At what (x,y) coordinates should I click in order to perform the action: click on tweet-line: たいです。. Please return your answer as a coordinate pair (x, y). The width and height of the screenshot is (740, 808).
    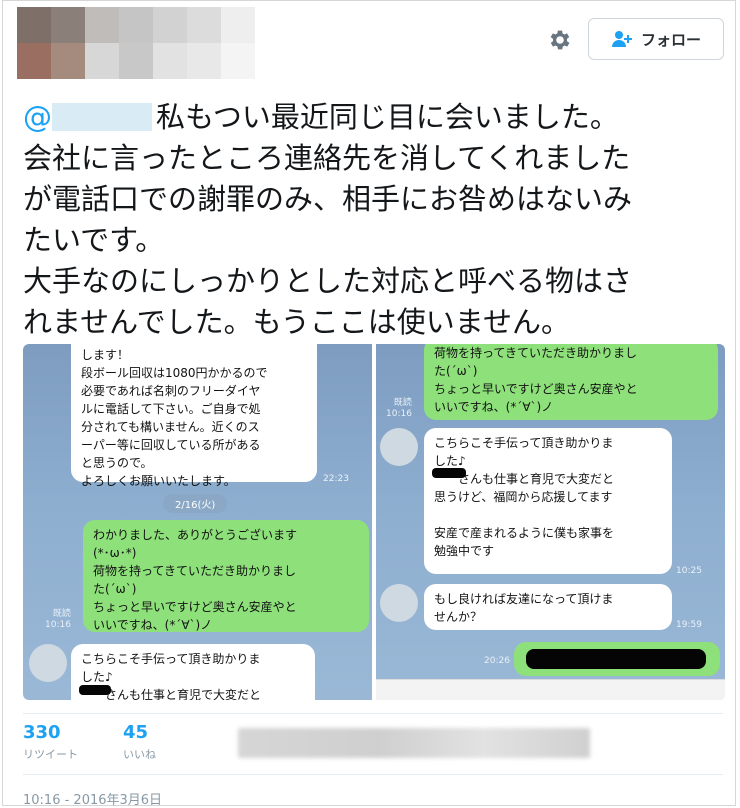
    Looking at the image, I should click on (94, 240).